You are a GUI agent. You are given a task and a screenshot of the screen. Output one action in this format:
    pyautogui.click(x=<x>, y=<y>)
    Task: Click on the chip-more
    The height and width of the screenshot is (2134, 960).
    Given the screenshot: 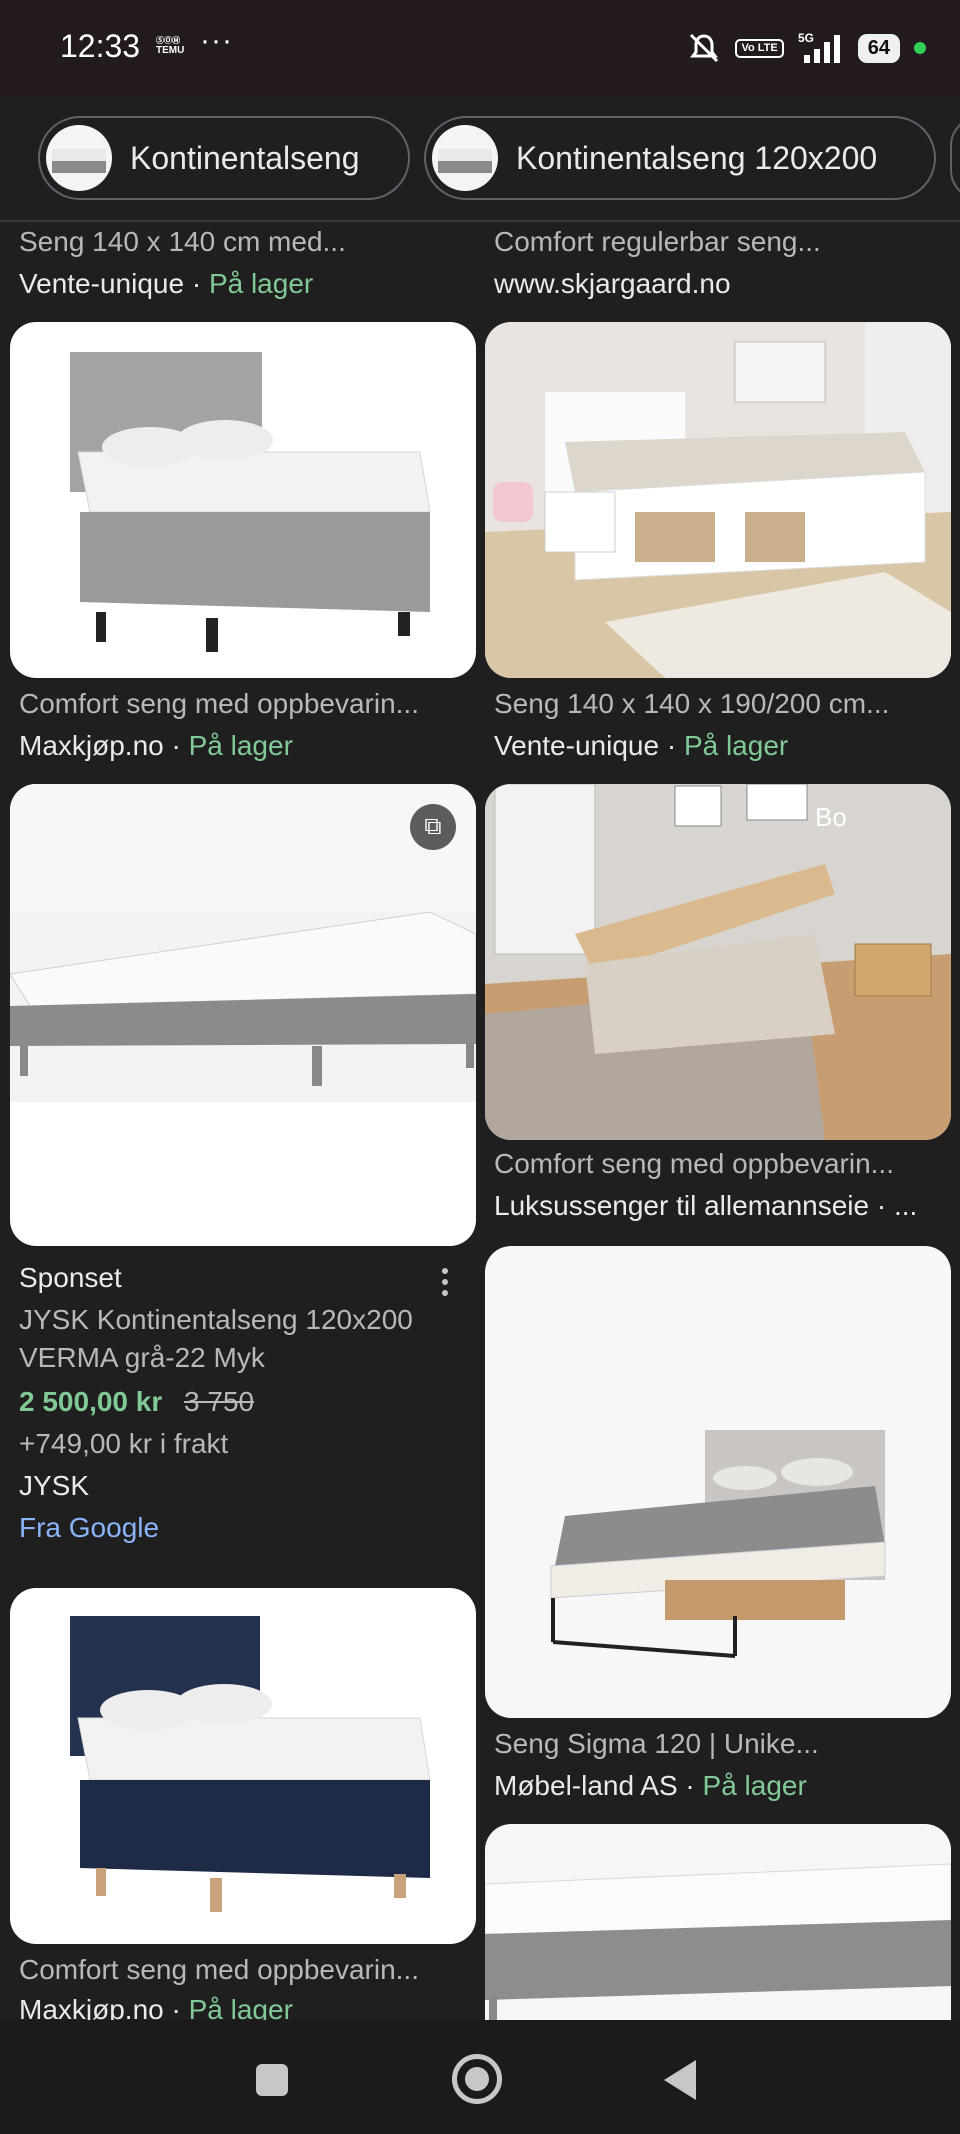 What is the action you would take?
    pyautogui.click(x=955, y=158)
    